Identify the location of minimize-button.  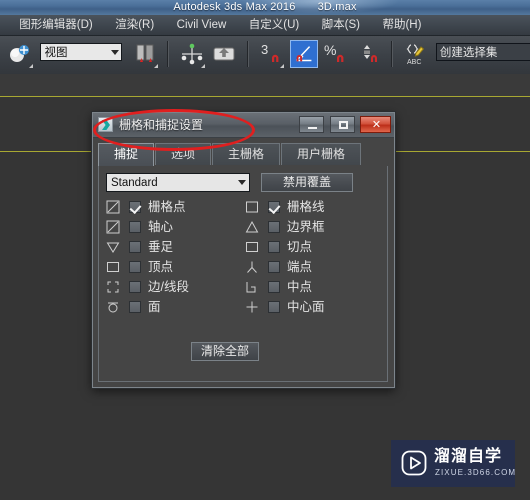
(312, 124).